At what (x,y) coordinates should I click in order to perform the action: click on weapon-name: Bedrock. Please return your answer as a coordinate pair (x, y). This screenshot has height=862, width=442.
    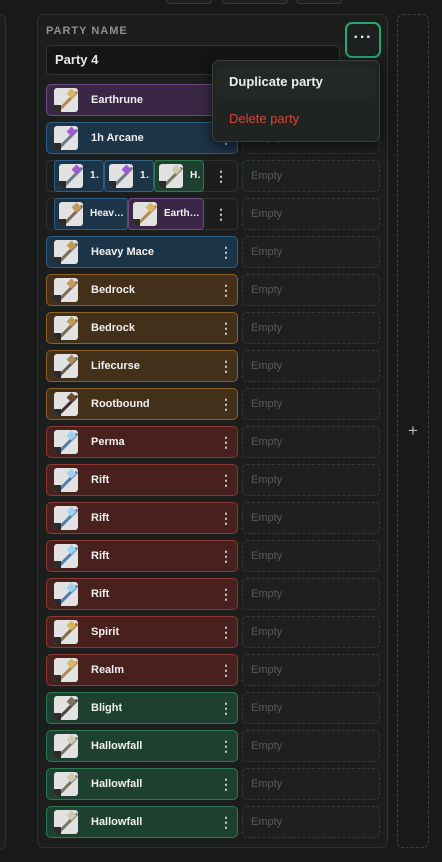
    Looking at the image, I should click on (113, 328).